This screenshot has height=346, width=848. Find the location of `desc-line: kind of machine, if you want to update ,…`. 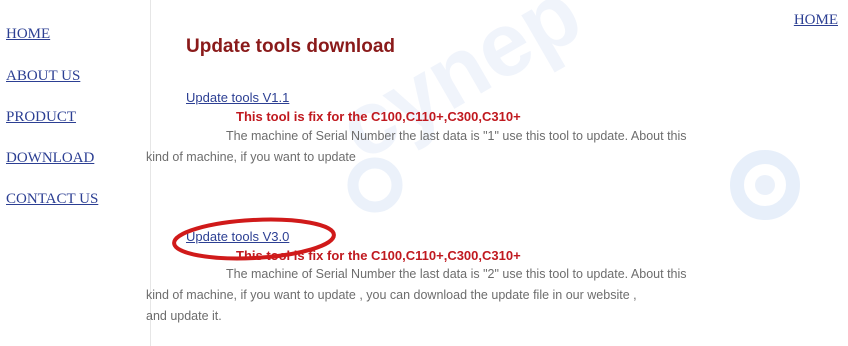

desc-line: kind of machine, if you want to update ,… is located at coordinates (391, 295).